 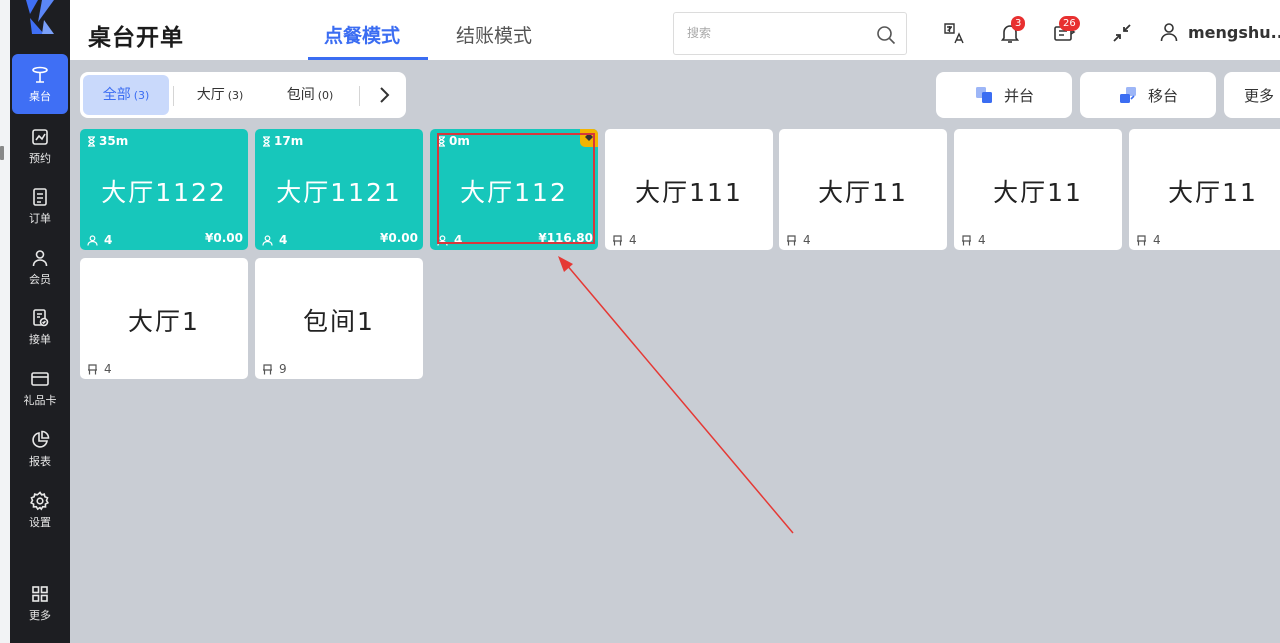 I want to click on page-title: 桌台开单, so click(x=136, y=38).